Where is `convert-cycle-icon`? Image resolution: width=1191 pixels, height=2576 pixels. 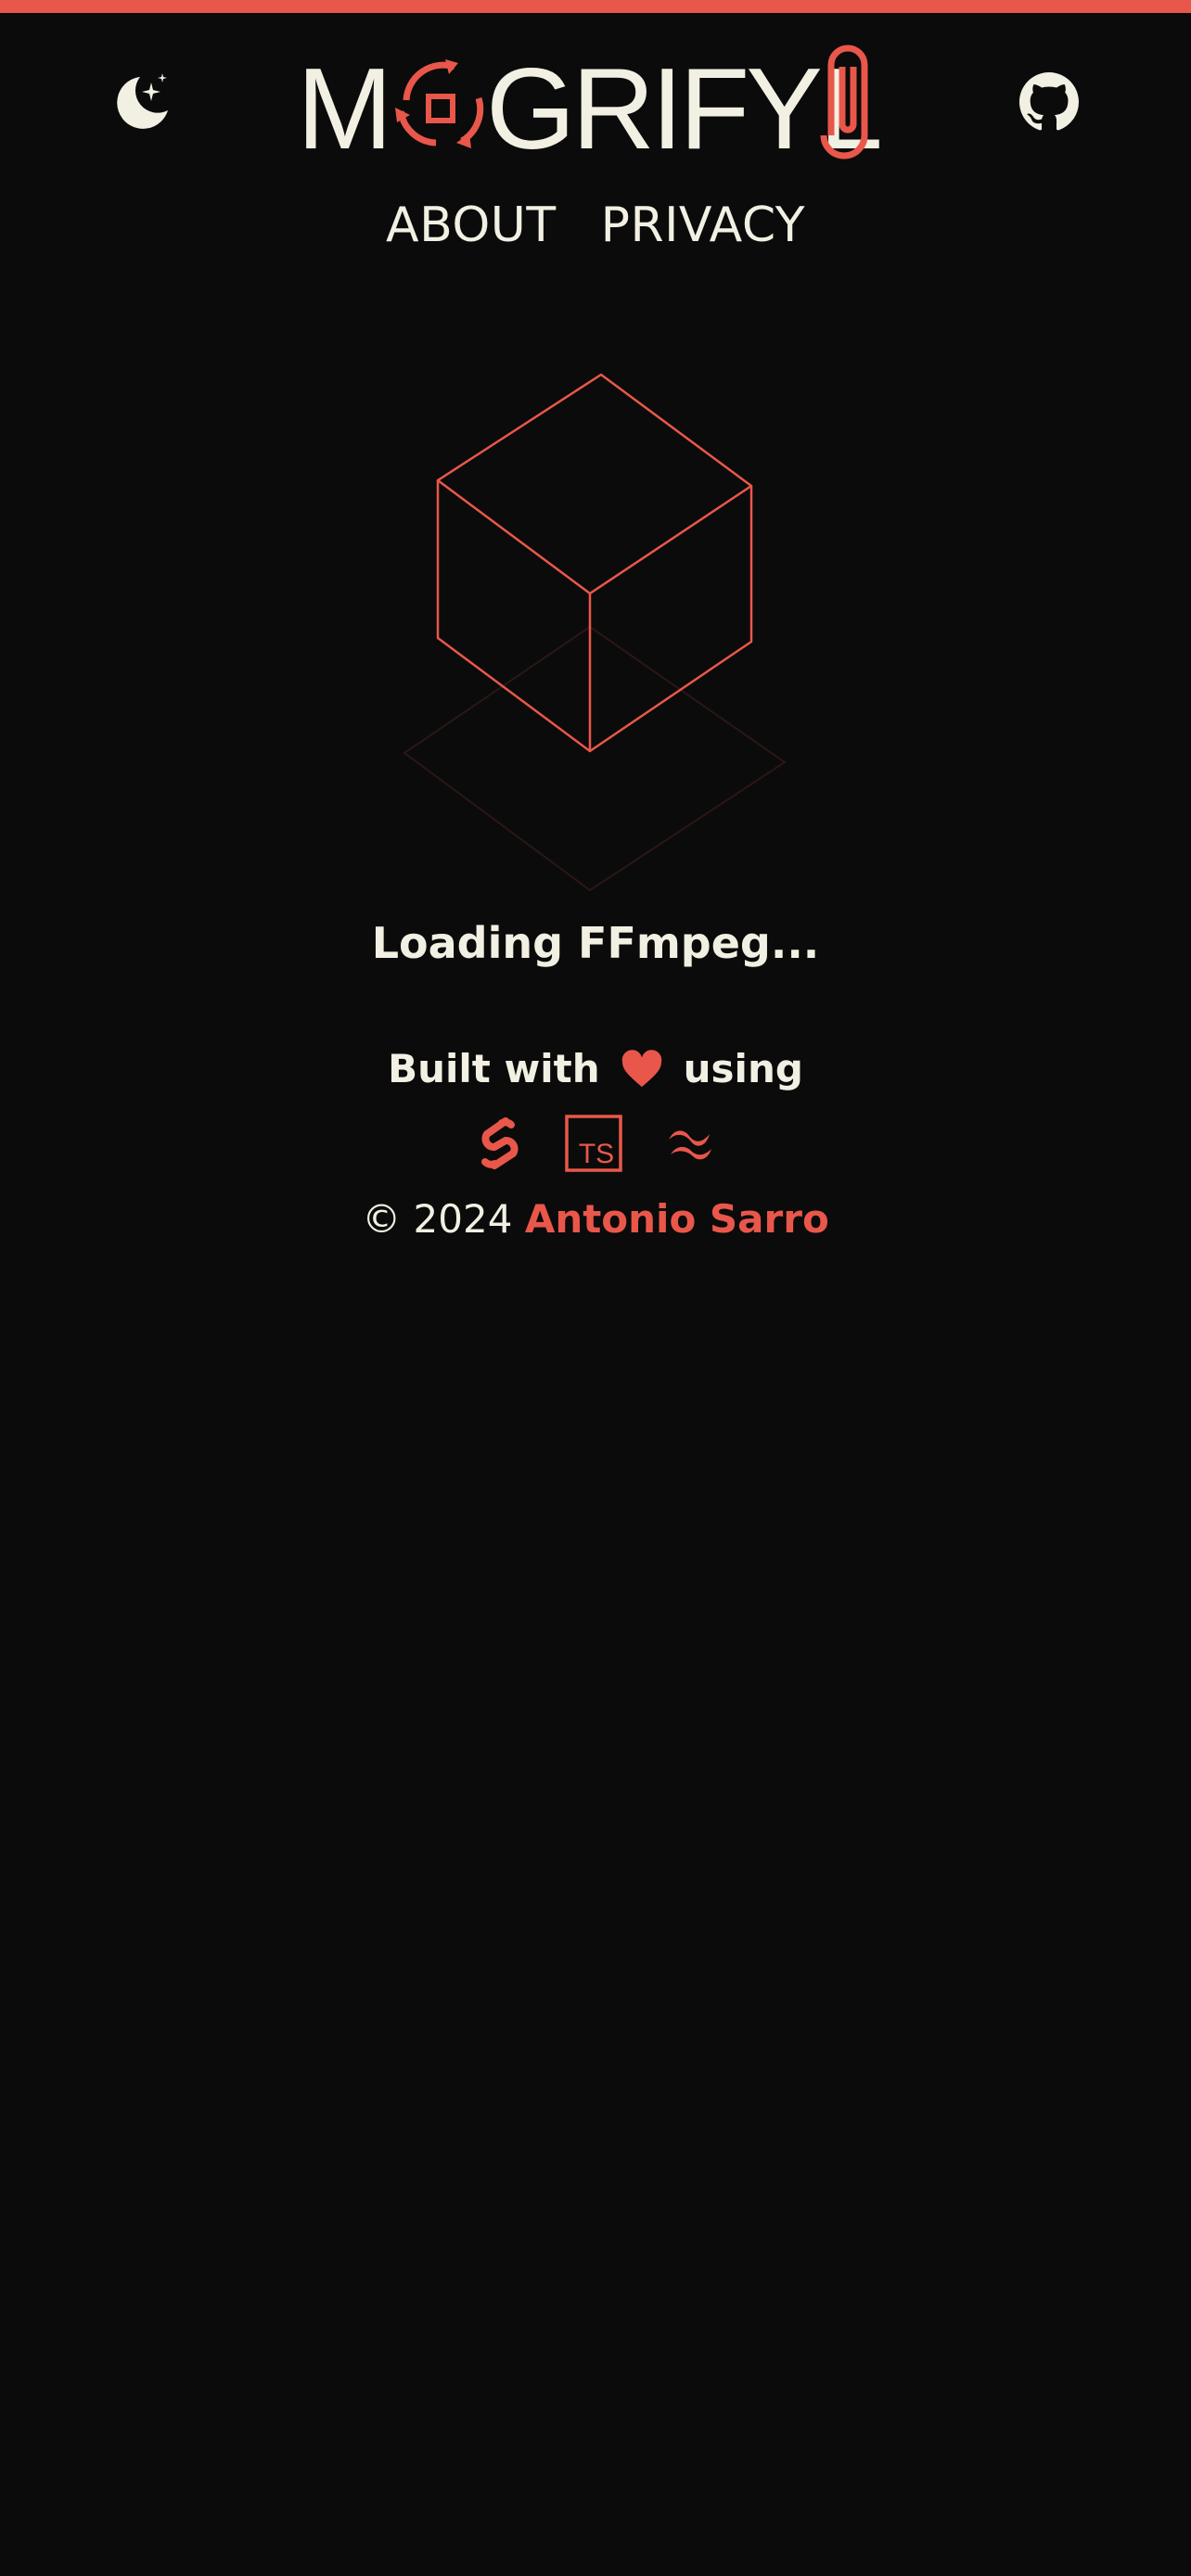
convert-cycle-icon is located at coordinates (439, 103).